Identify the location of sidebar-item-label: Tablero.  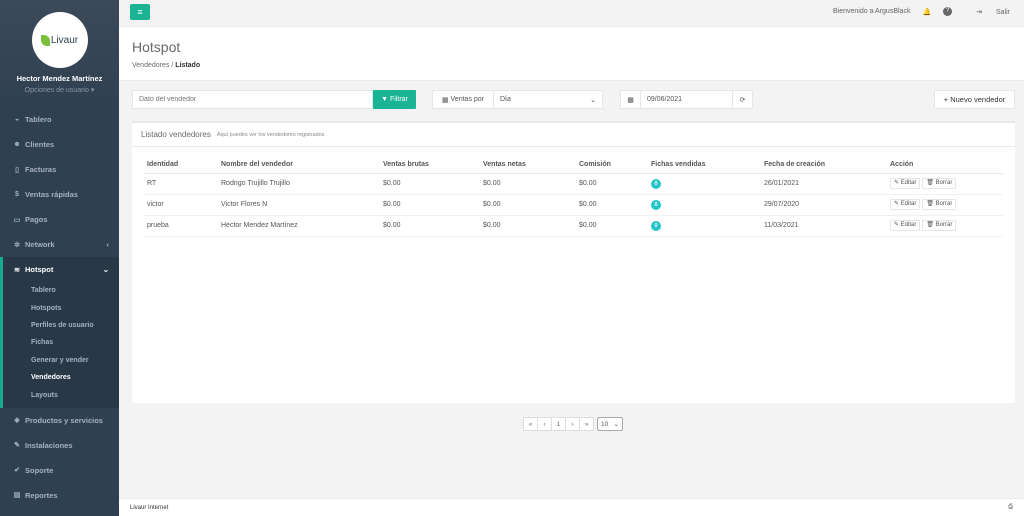
(38, 119).